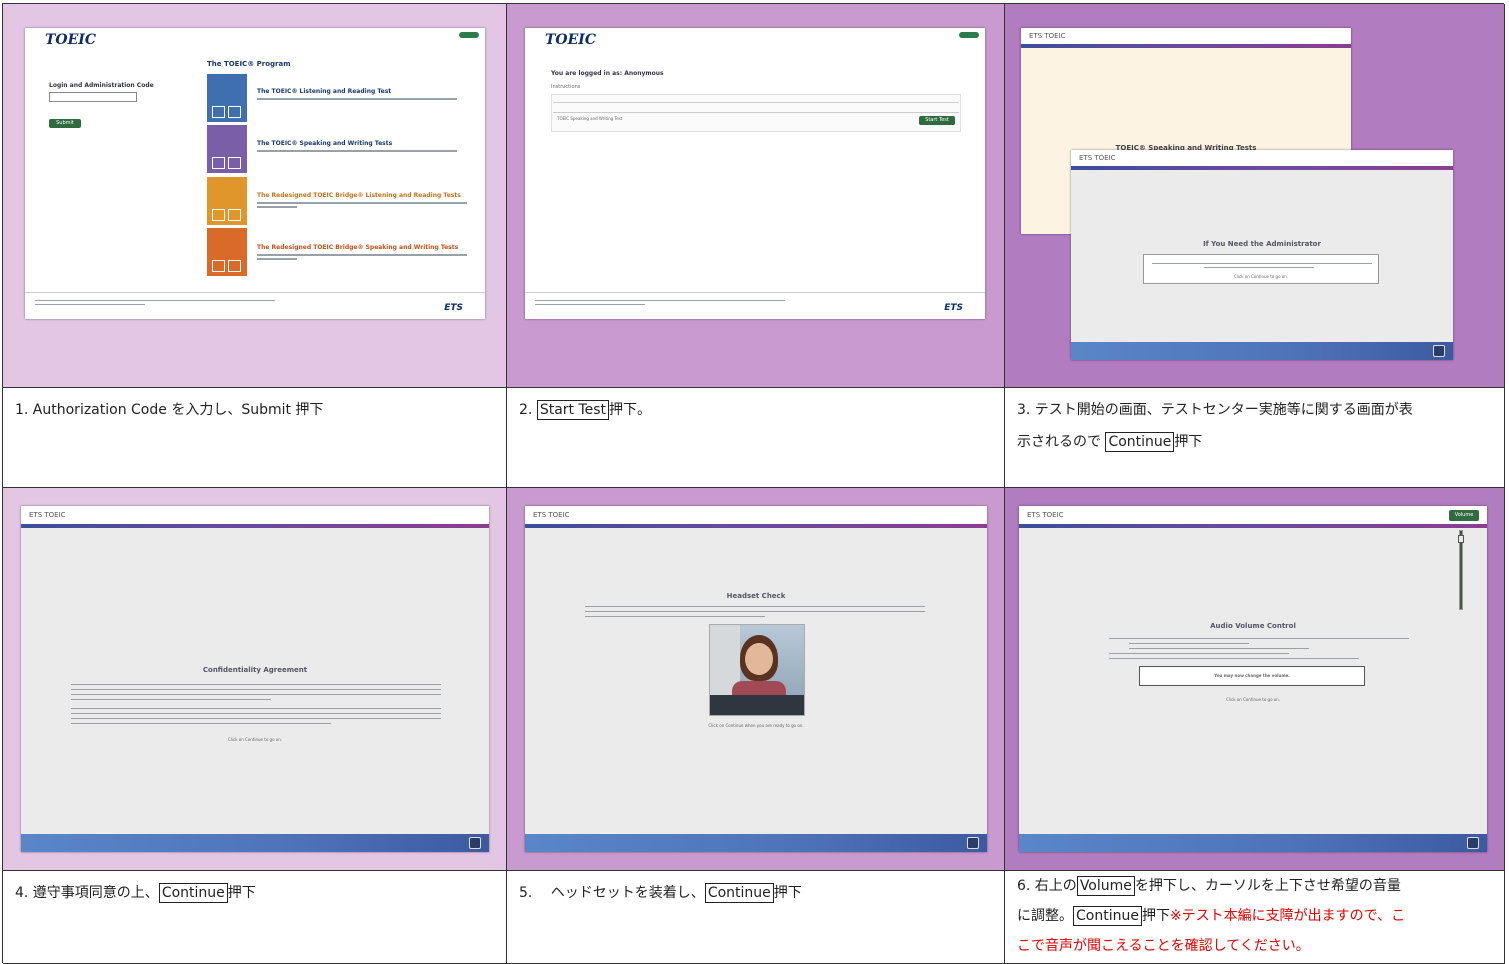 The width and height of the screenshot is (1509, 964). Describe the element at coordinates (1105, 886) in the screenshot. I see `volume-label: Volume` at that location.